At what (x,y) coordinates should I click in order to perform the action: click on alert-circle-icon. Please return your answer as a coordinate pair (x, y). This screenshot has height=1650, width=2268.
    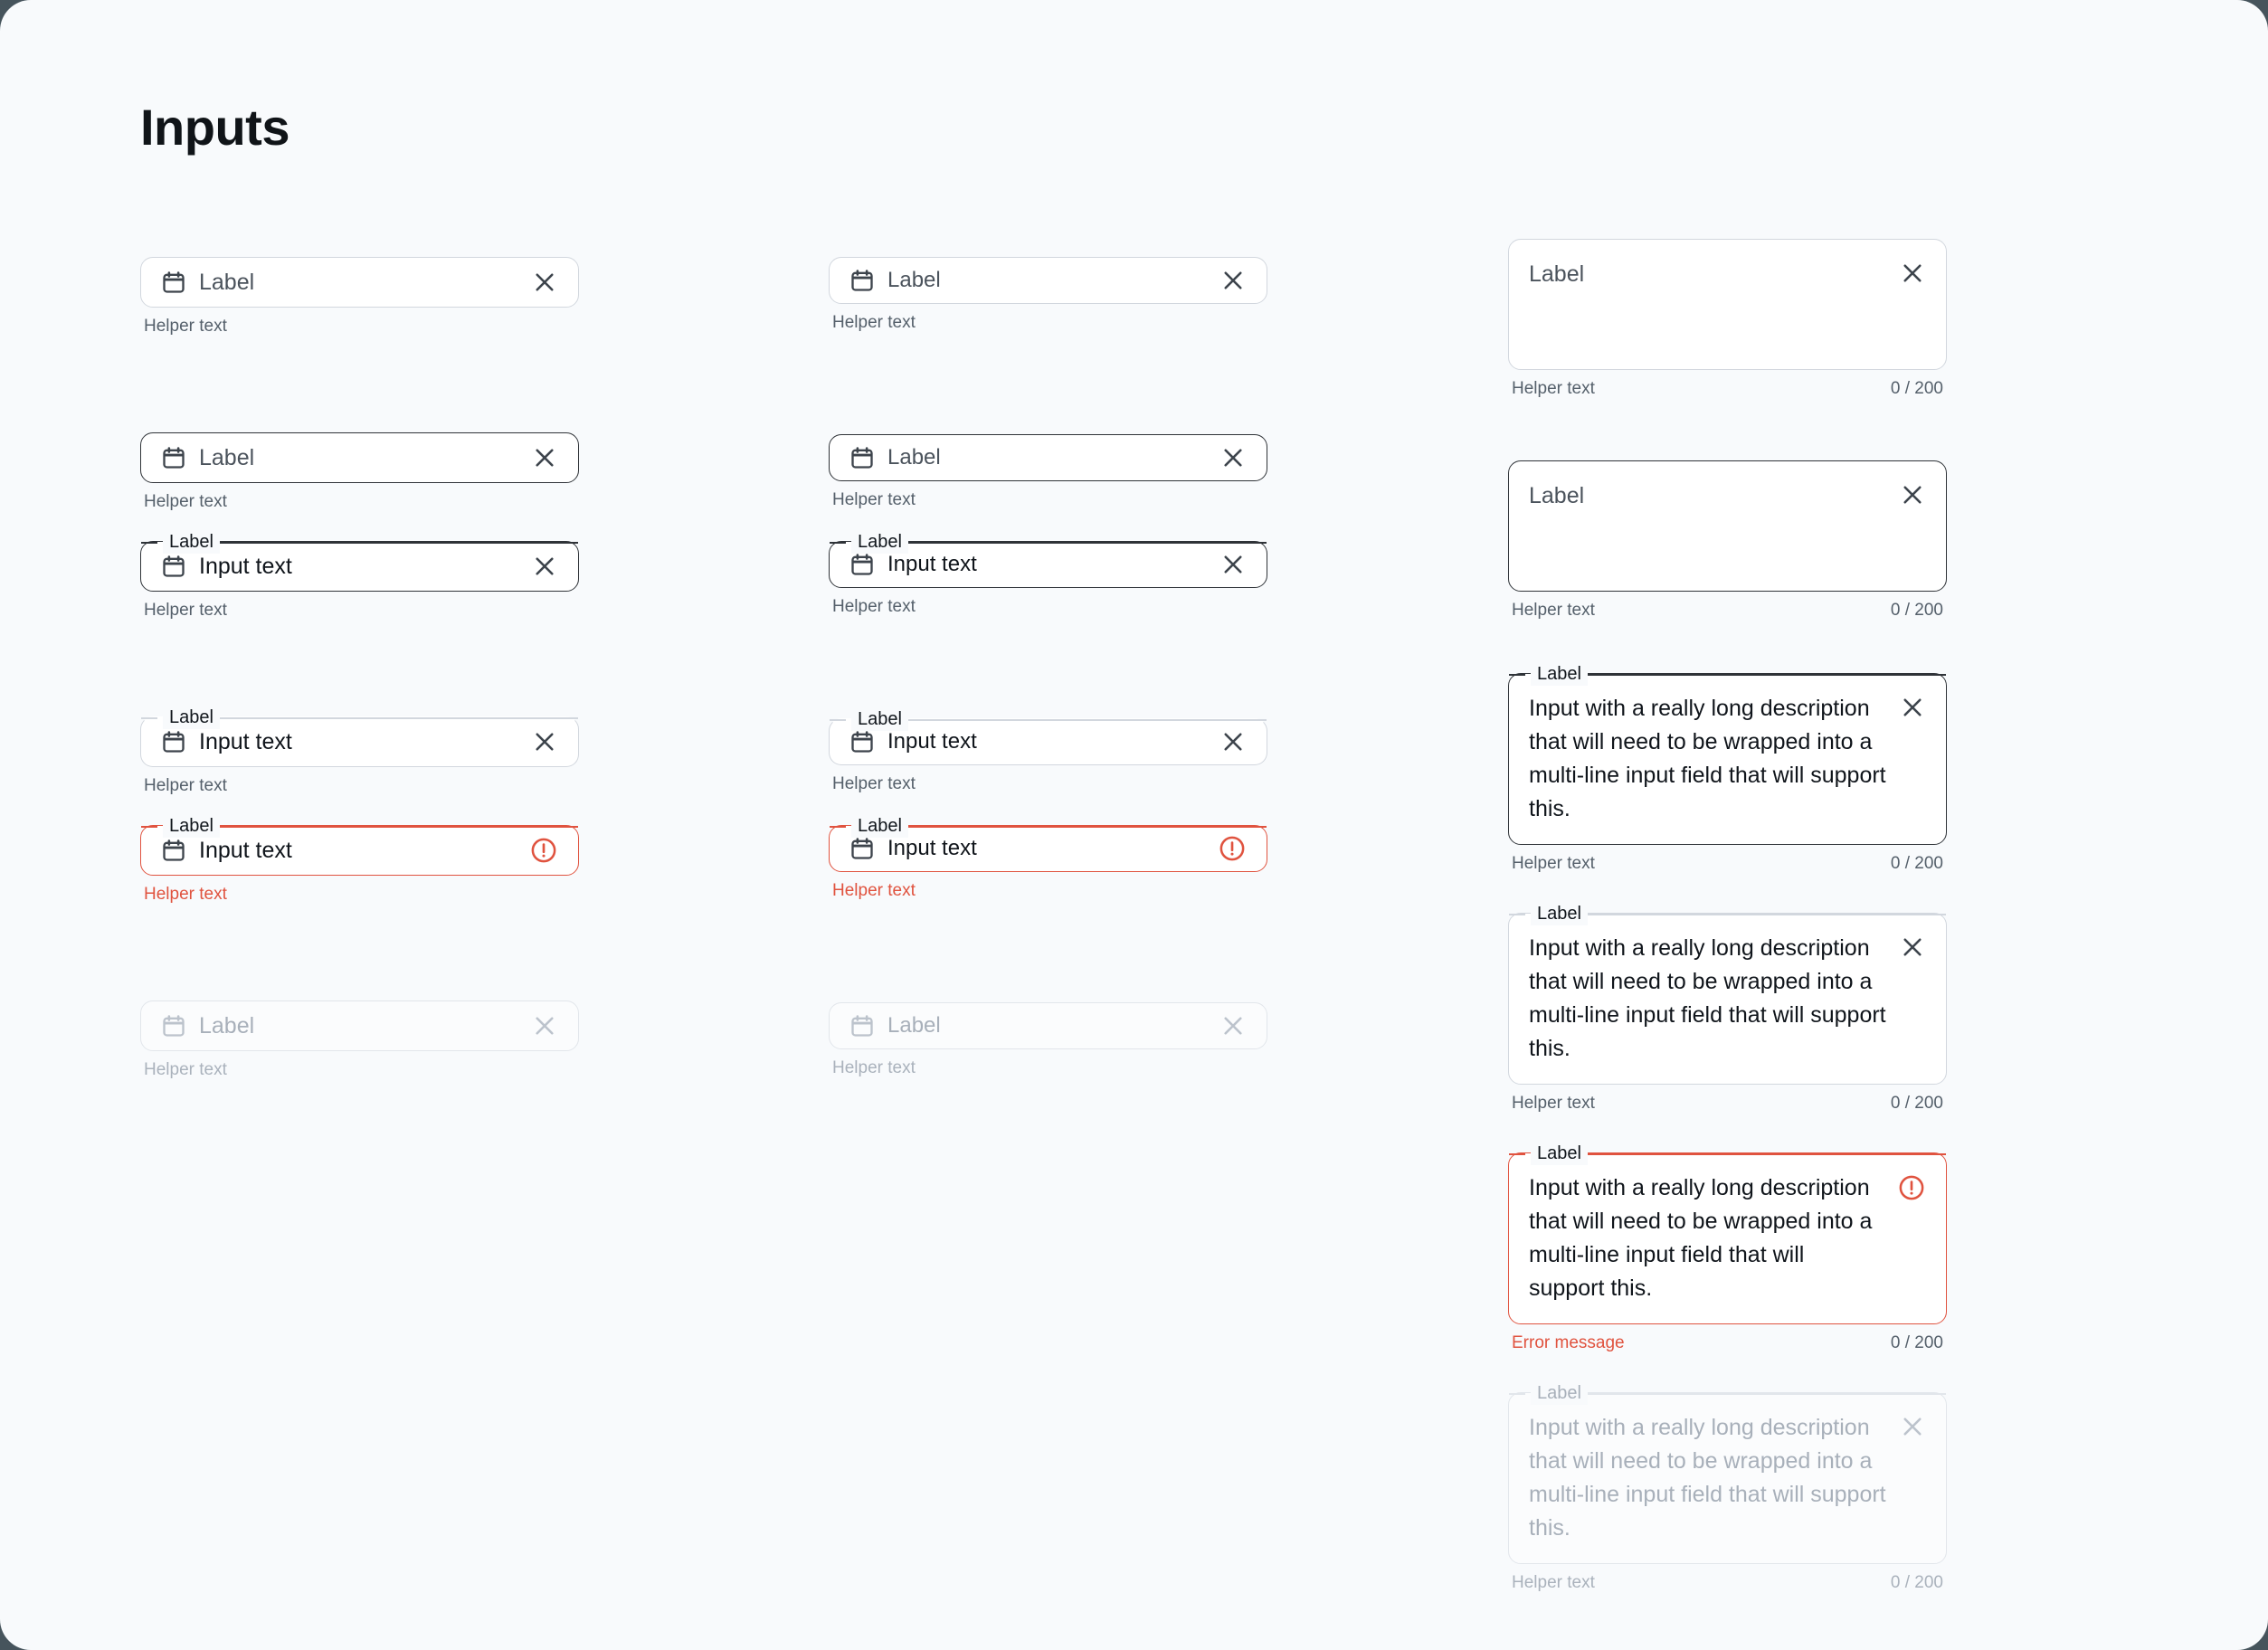
    Looking at the image, I should click on (543, 850).